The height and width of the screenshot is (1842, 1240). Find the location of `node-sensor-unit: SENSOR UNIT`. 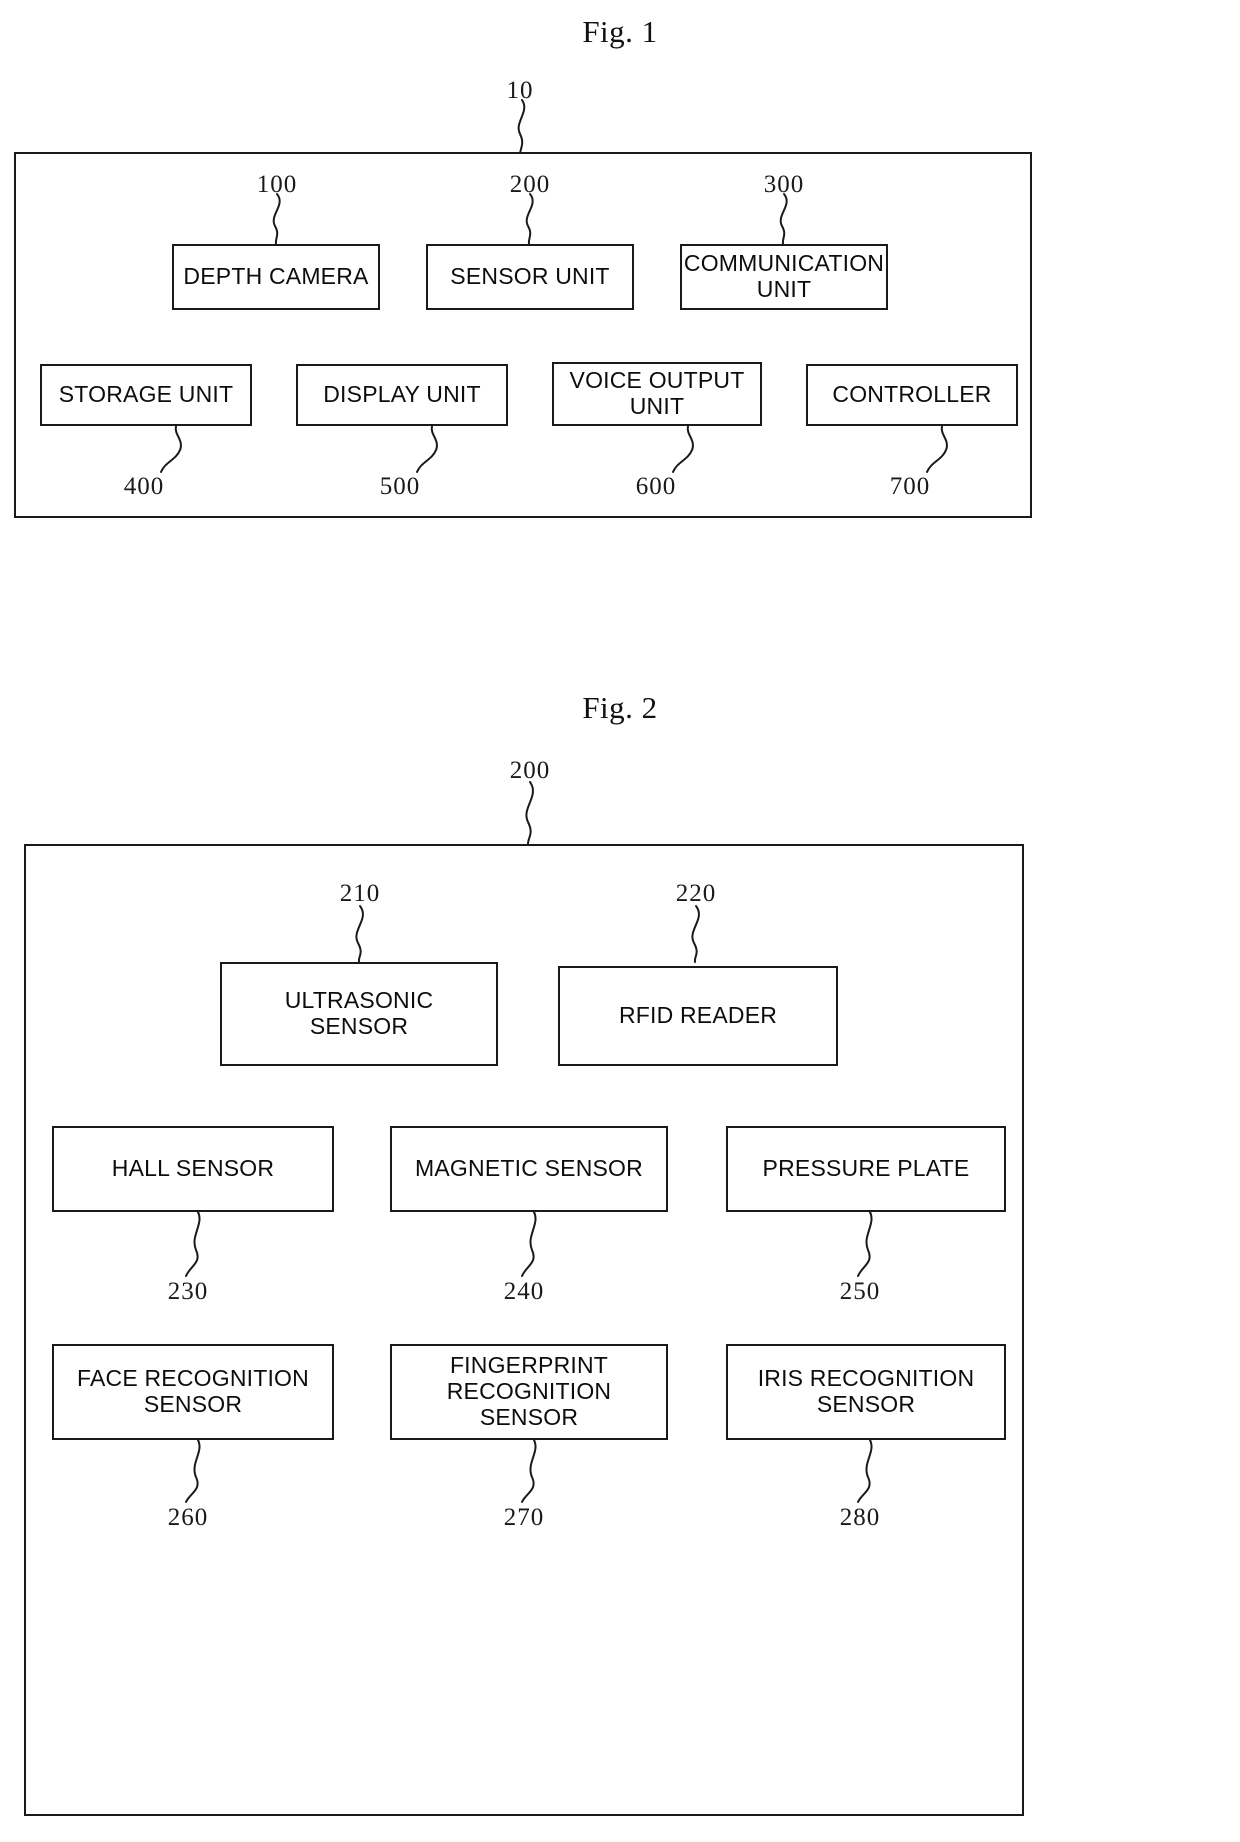

node-sensor-unit: SENSOR UNIT is located at coordinates (530, 277).